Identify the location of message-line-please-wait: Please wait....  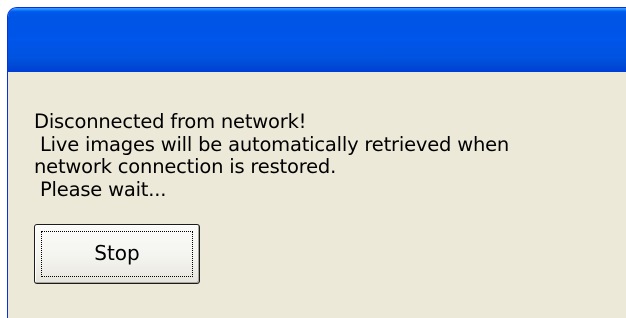
(100, 189).